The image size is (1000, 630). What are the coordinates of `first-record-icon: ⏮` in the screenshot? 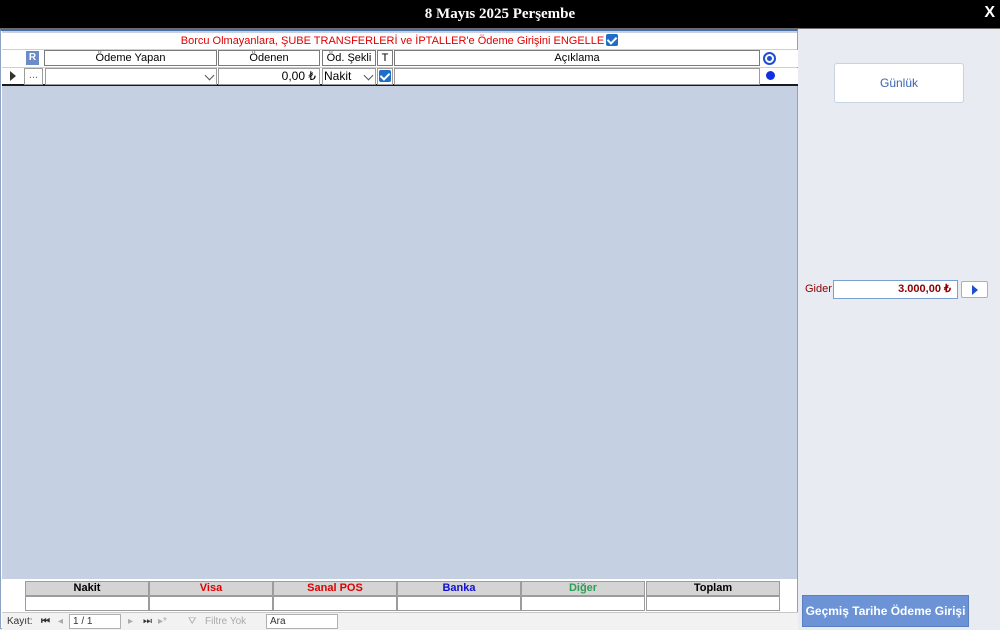 It's located at (45, 621).